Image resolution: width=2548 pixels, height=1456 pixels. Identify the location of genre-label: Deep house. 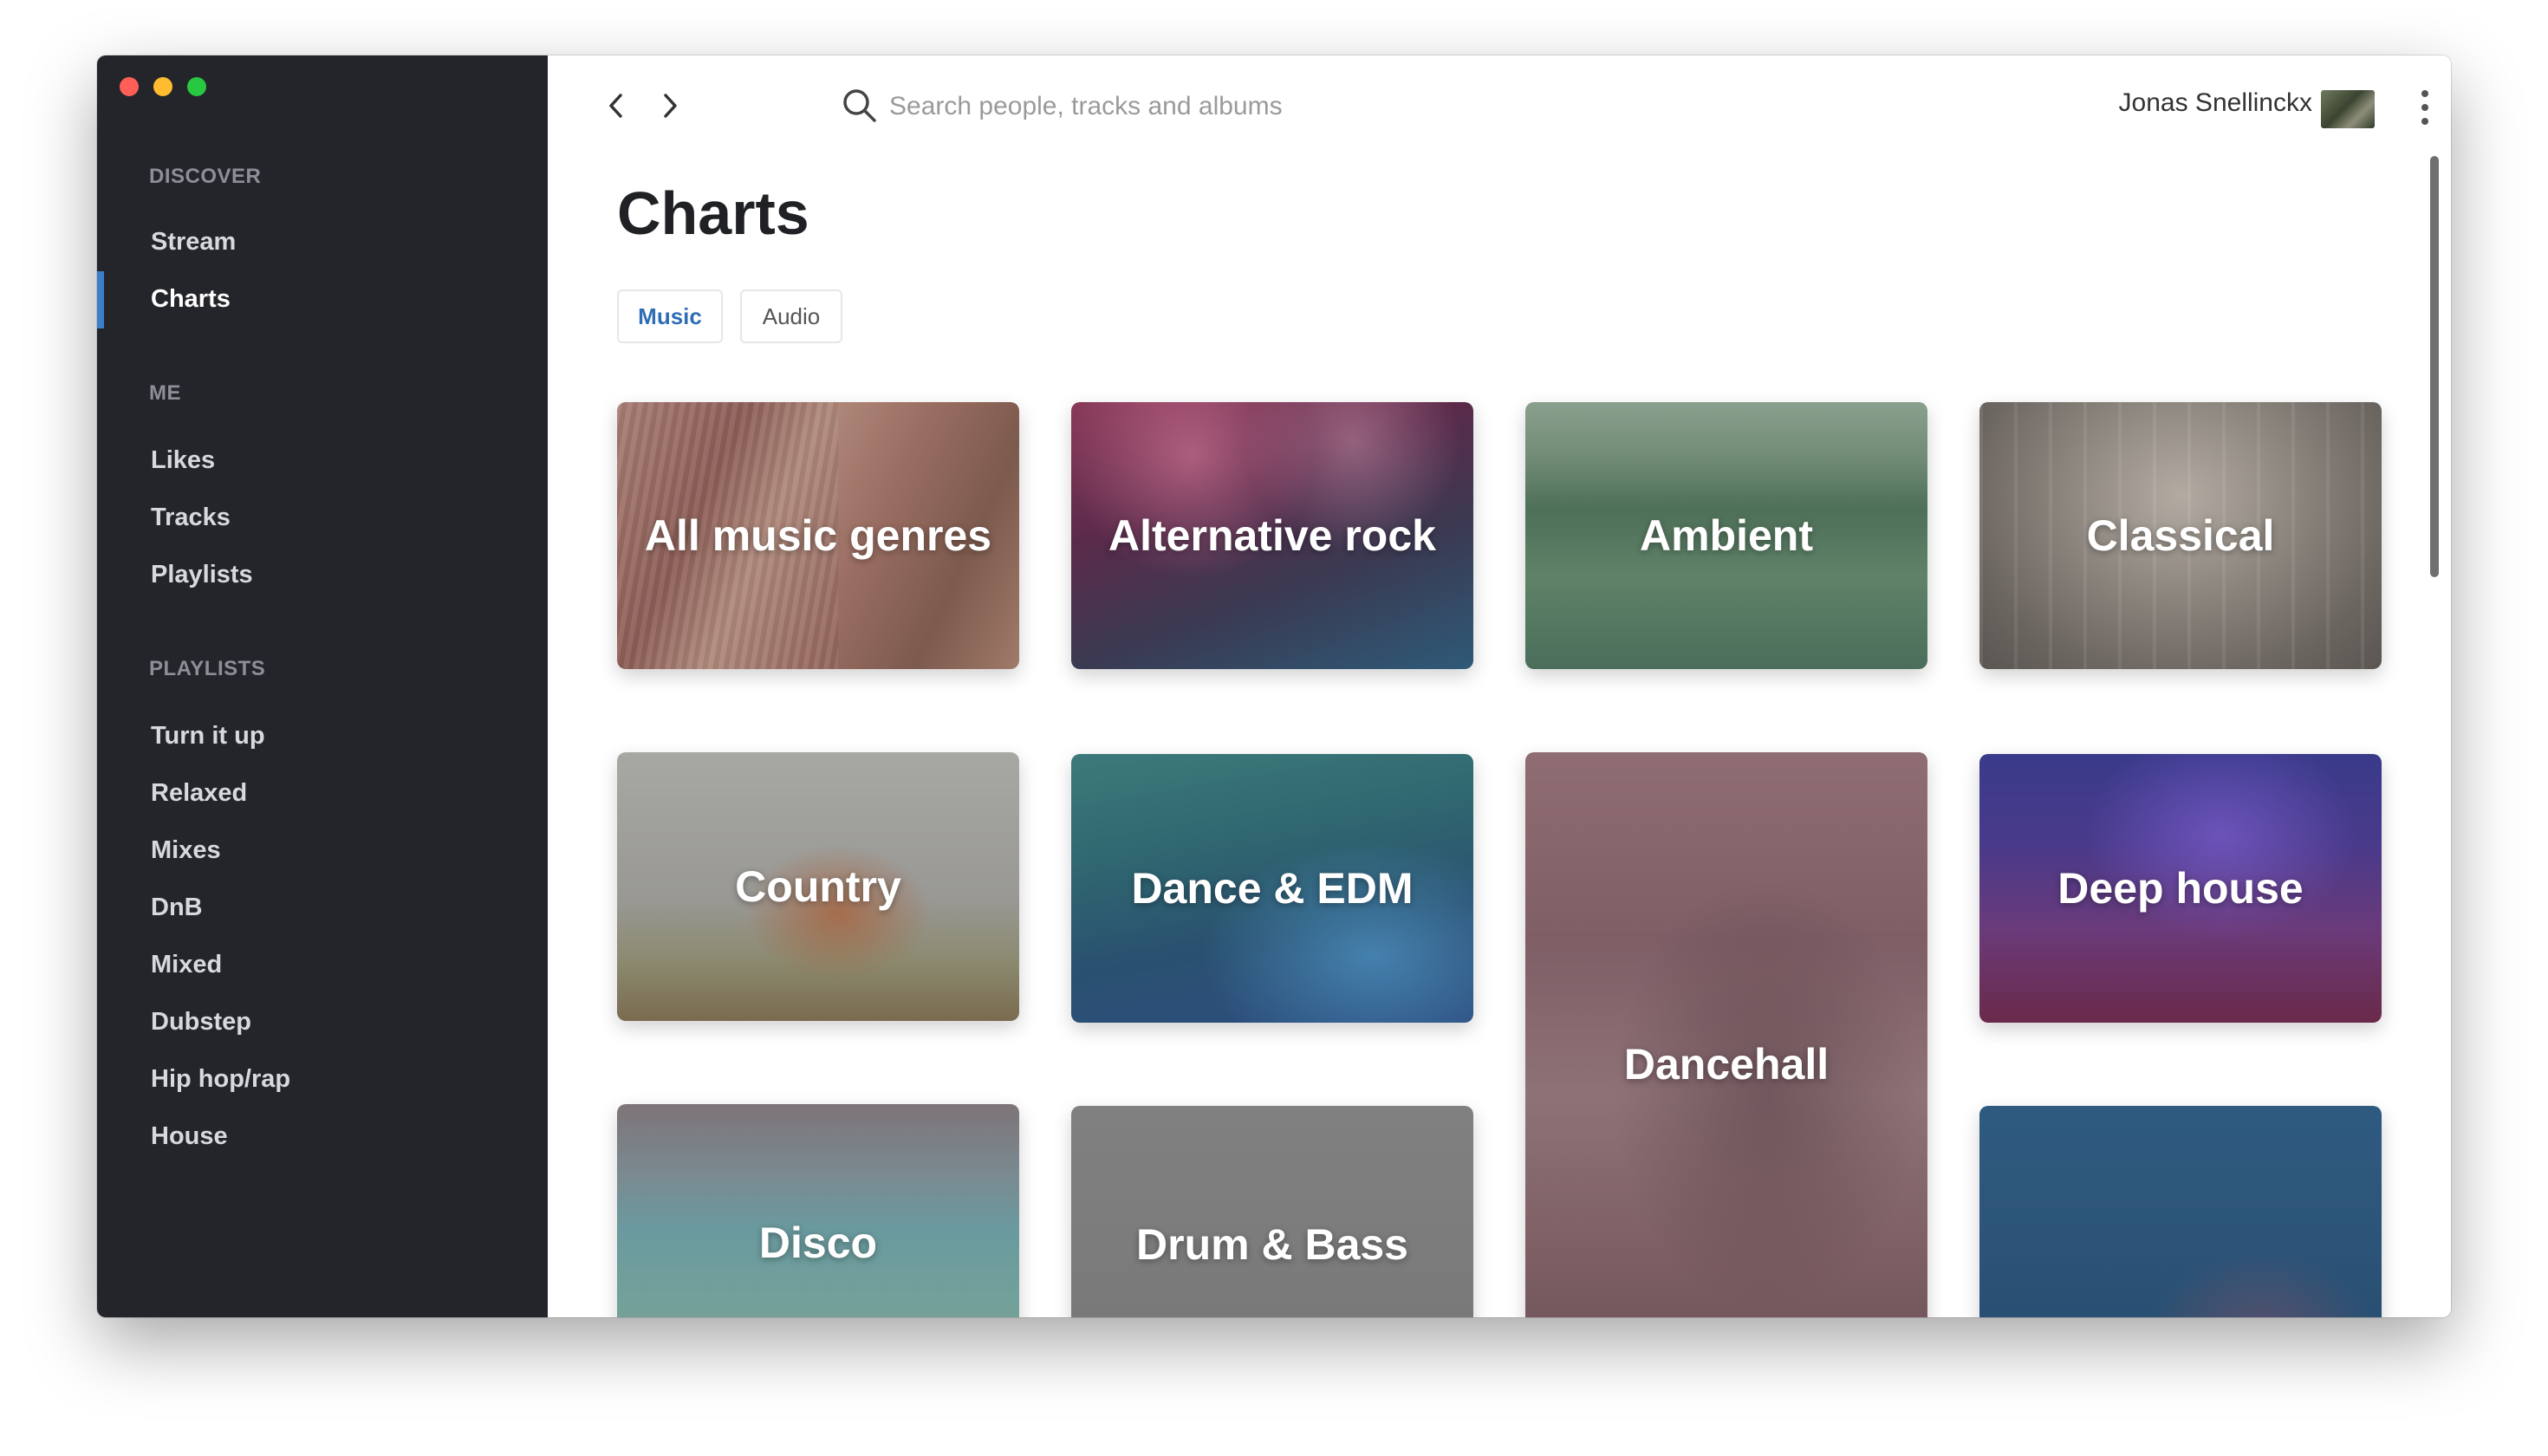
(2180, 888).